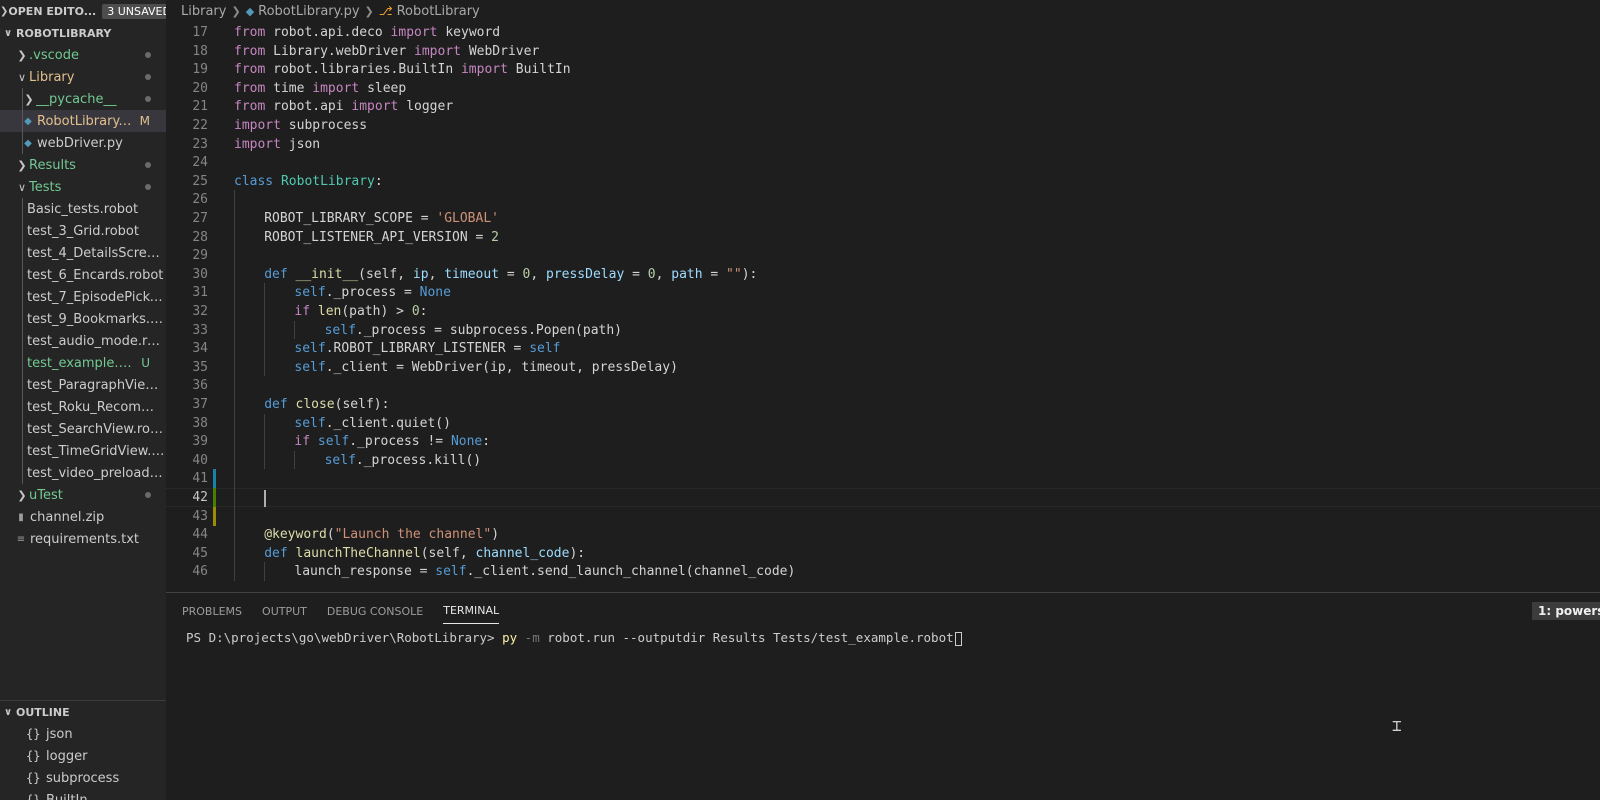 The image size is (1600, 800). Describe the element at coordinates (67, 796) in the screenshot. I see `outline-item-label: BuiltIn` at that location.